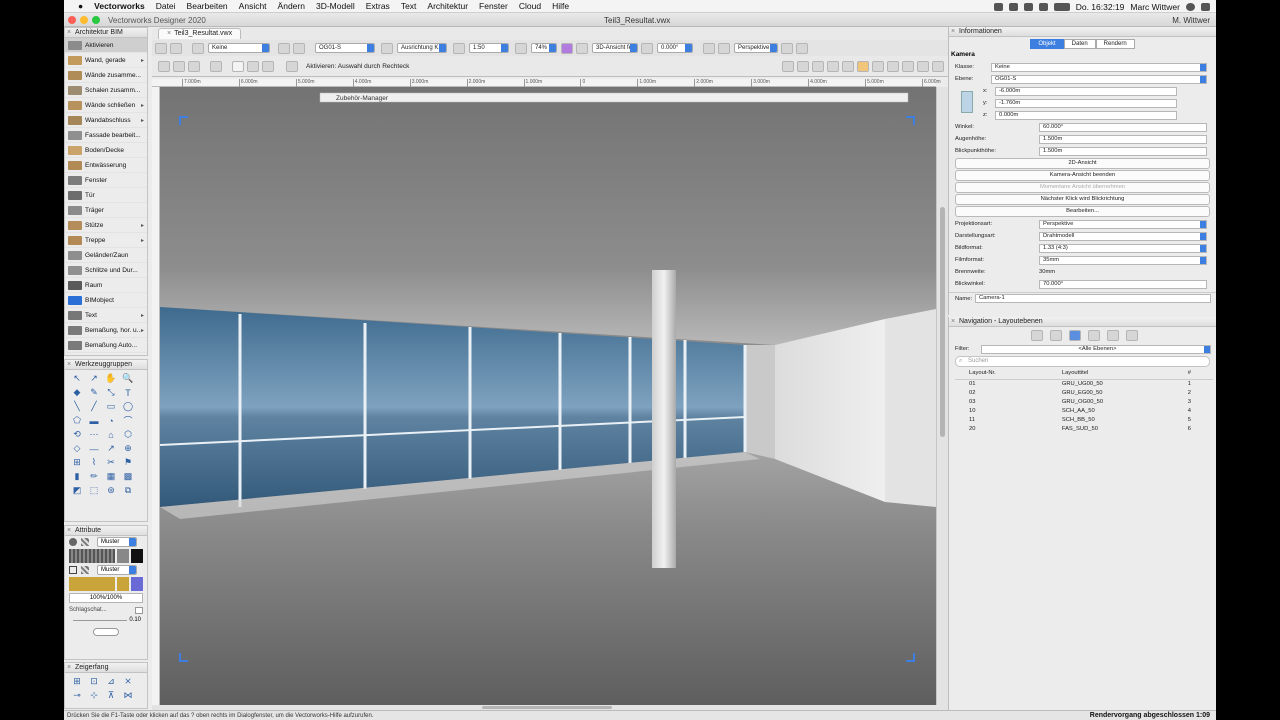 Image resolution: width=1280 pixels, height=720 pixels. I want to click on line-weight-slider, so click(100, 620).